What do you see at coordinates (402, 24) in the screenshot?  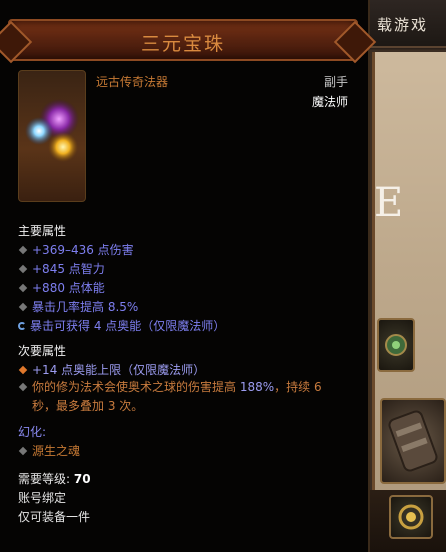 I see `load-game-label: 载游戏` at bounding box center [402, 24].